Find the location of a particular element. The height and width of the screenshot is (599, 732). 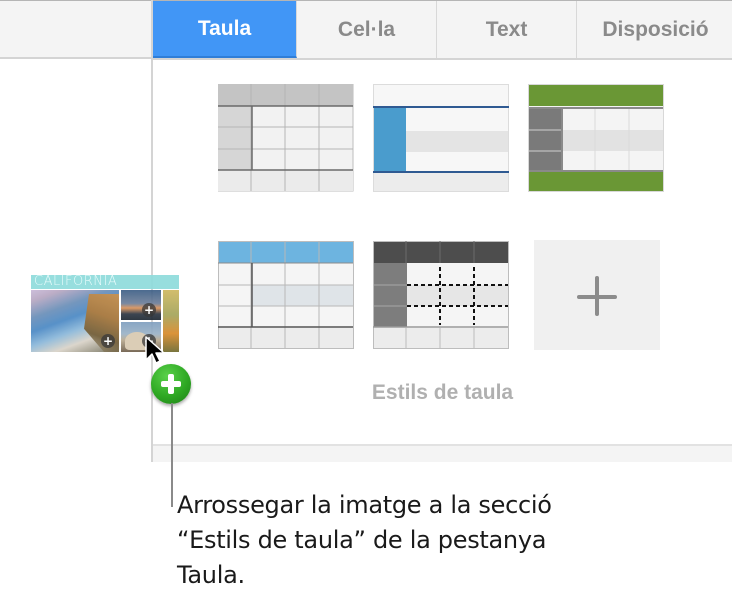

tab-table: Taula is located at coordinates (225, 29).